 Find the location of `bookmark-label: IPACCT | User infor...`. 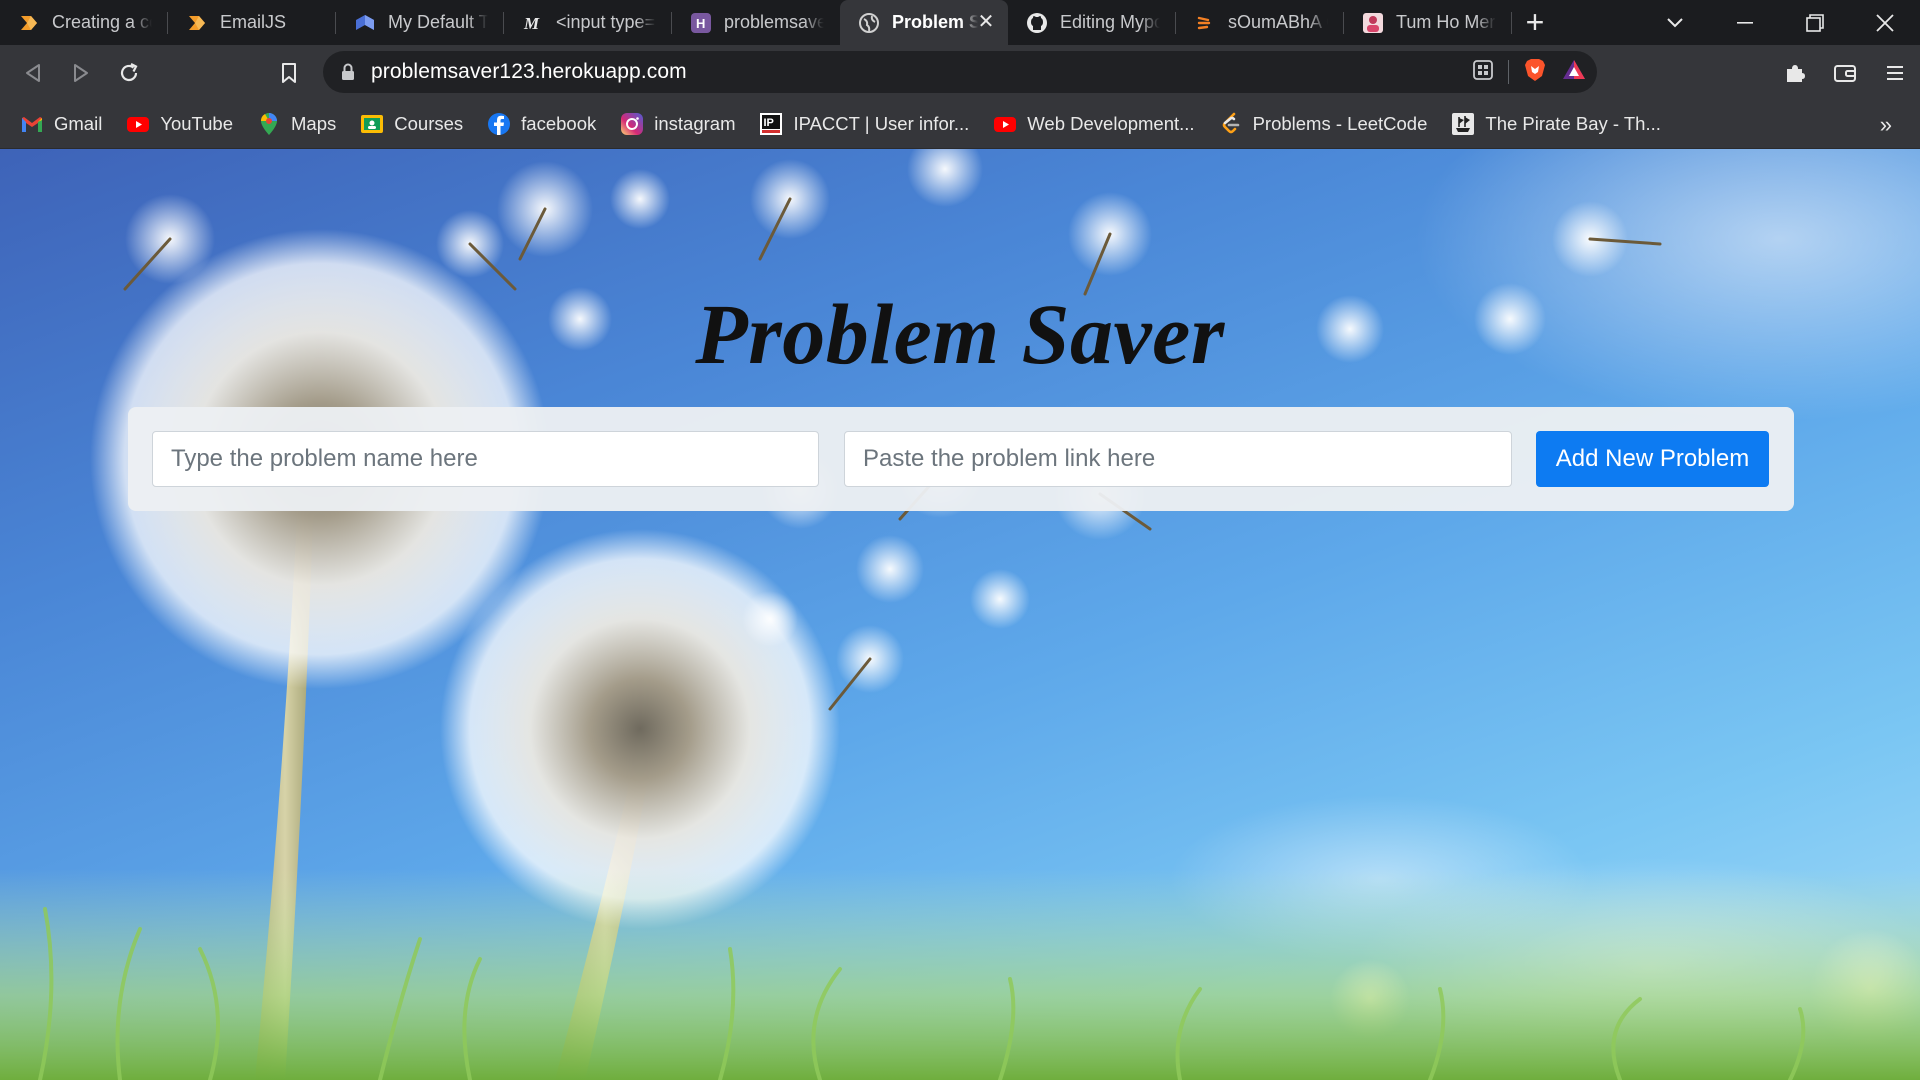

bookmark-label: IPACCT | User infor... is located at coordinates (881, 123).